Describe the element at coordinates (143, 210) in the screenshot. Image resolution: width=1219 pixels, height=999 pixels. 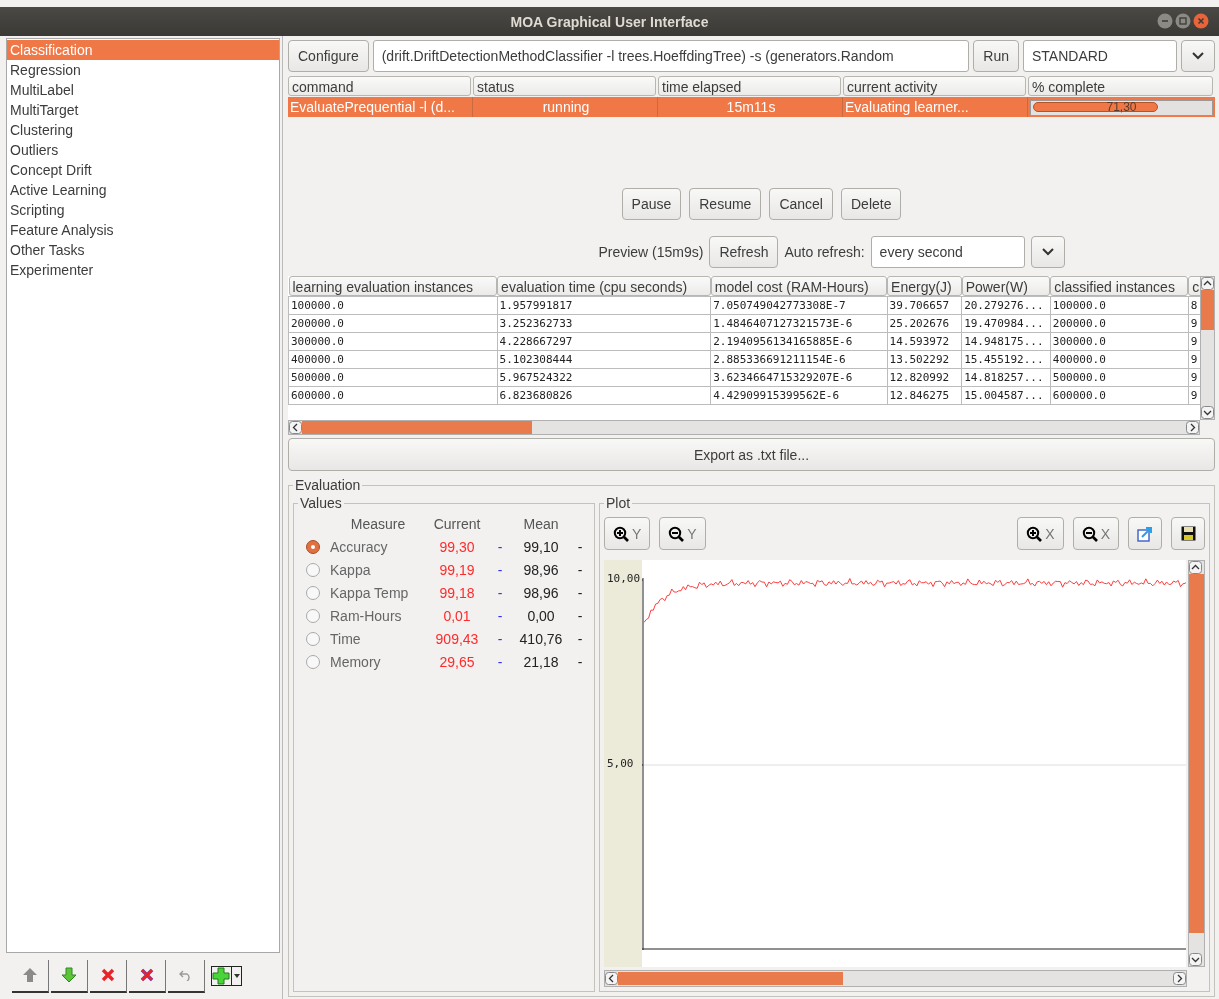
I see `sidebar-item: Scripting` at that location.